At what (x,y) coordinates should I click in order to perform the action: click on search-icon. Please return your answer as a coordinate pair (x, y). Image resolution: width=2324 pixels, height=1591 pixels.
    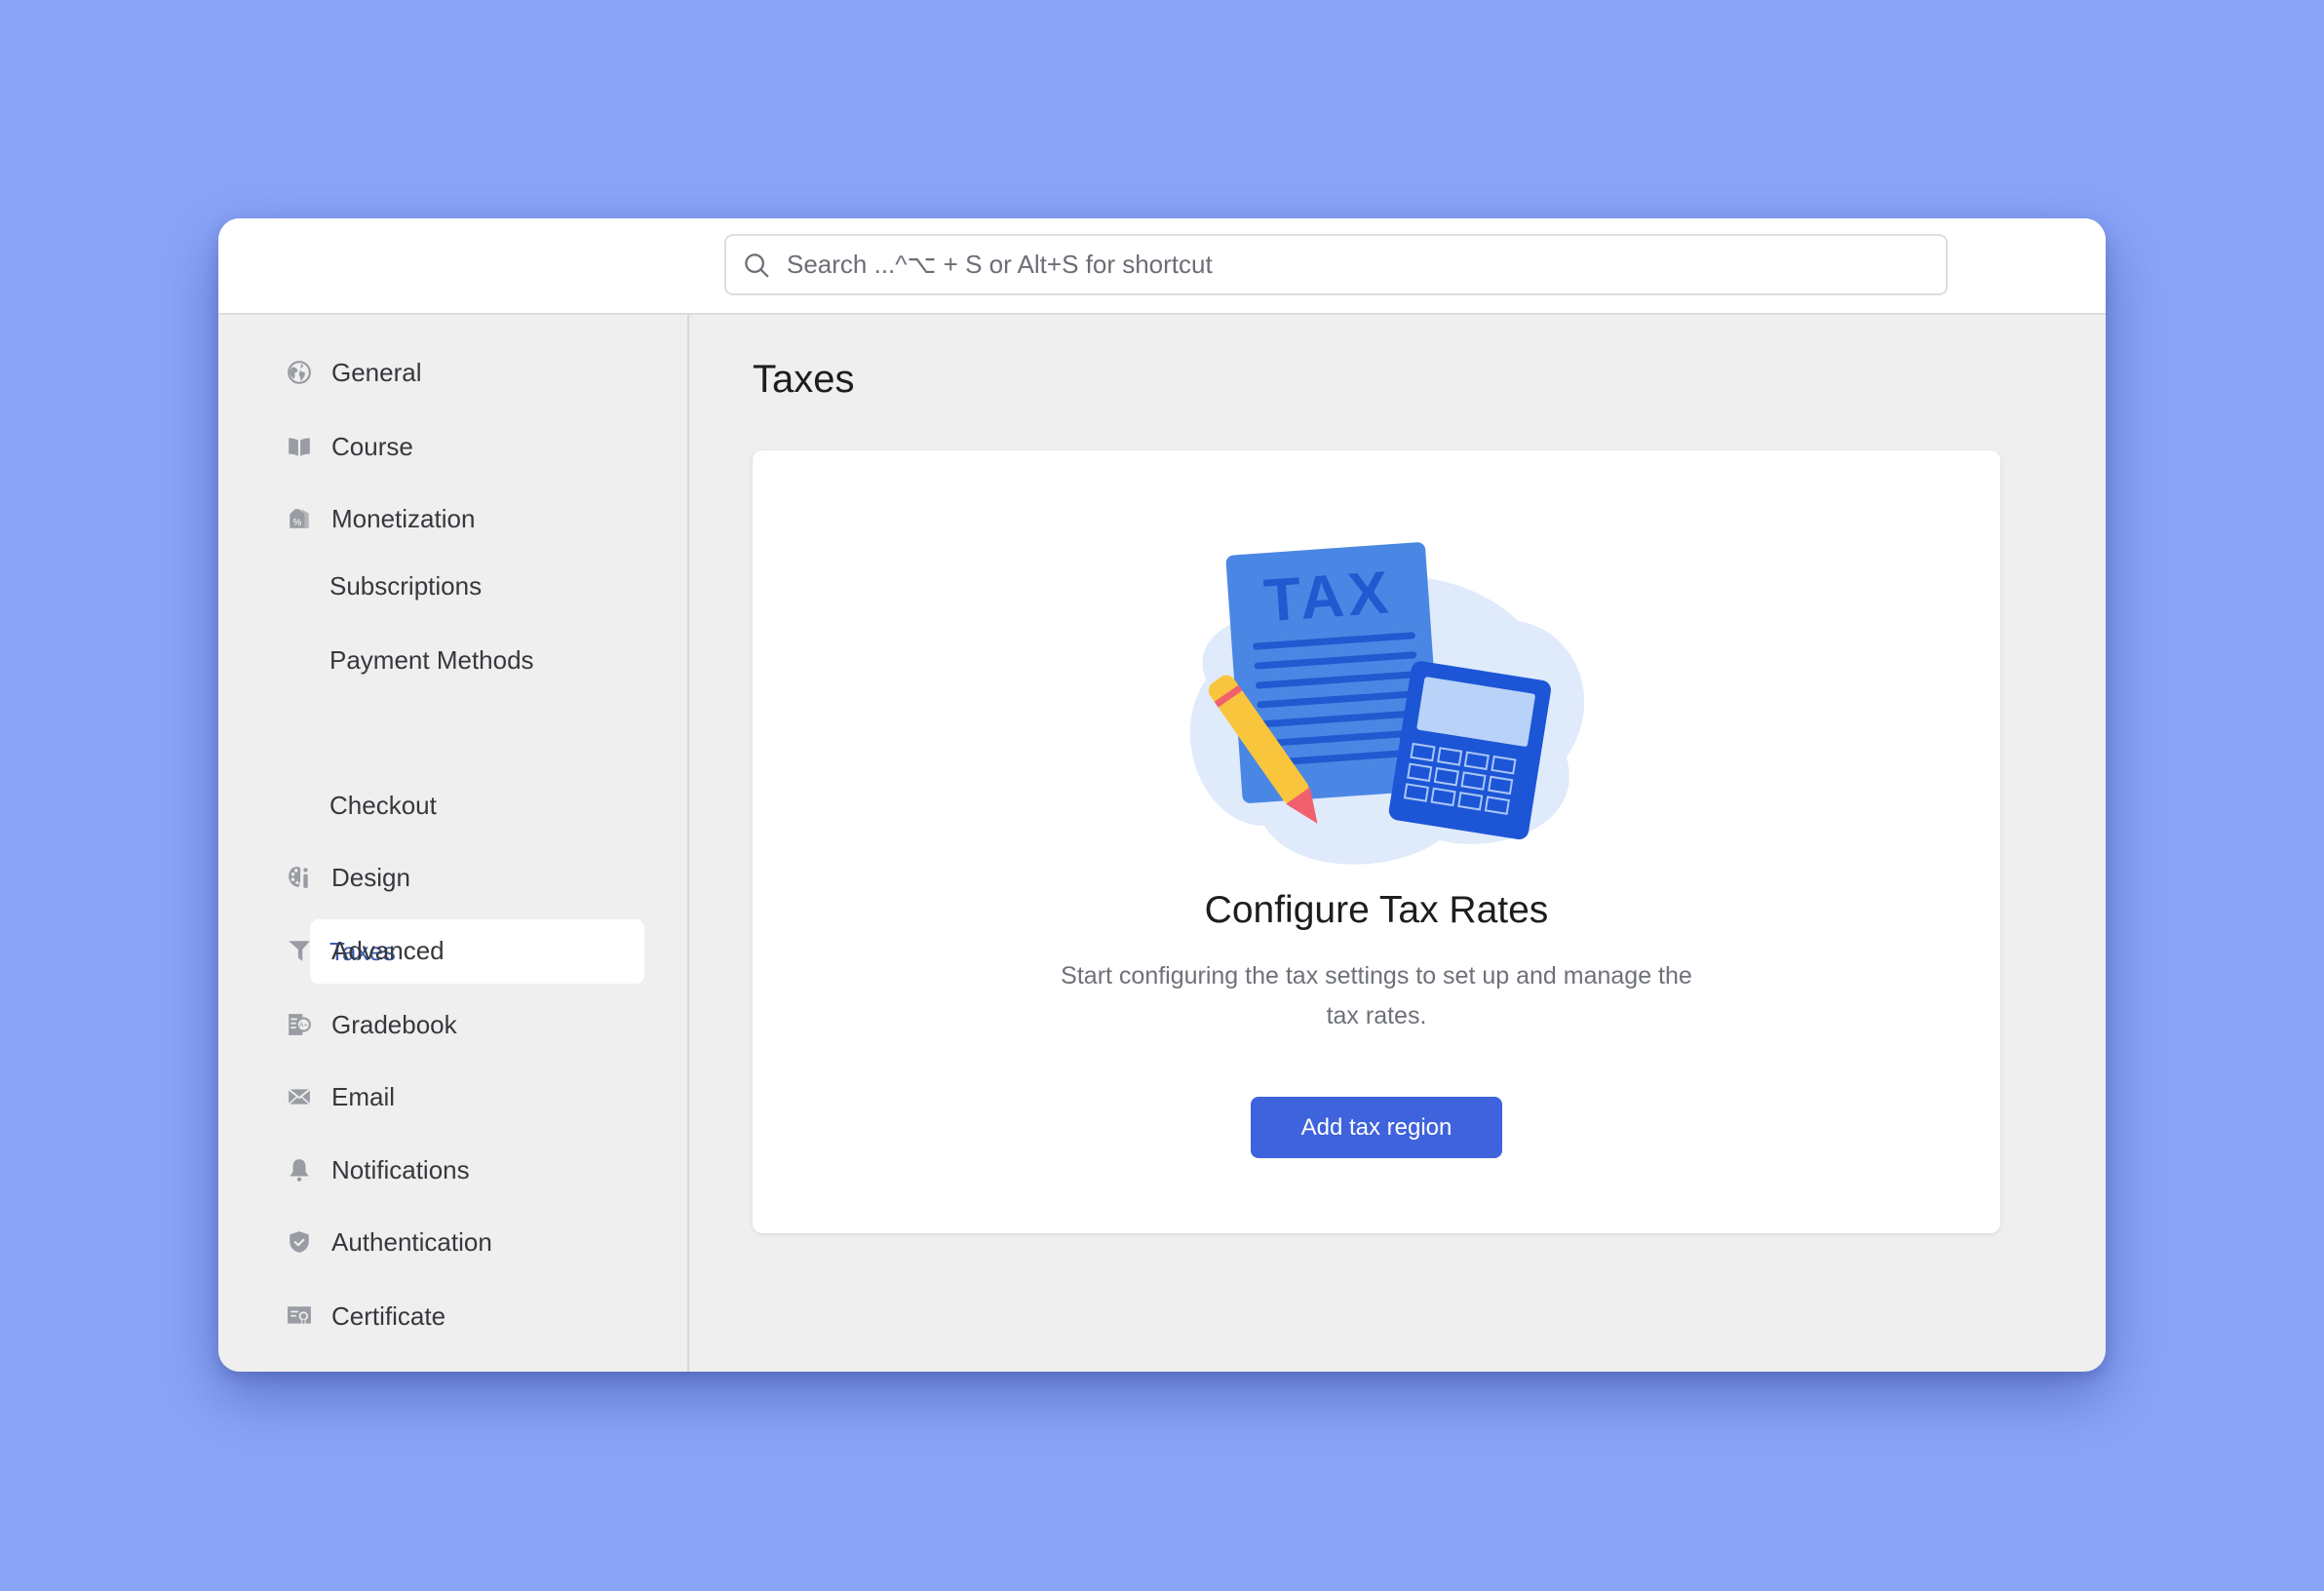
    Looking at the image, I should click on (757, 264).